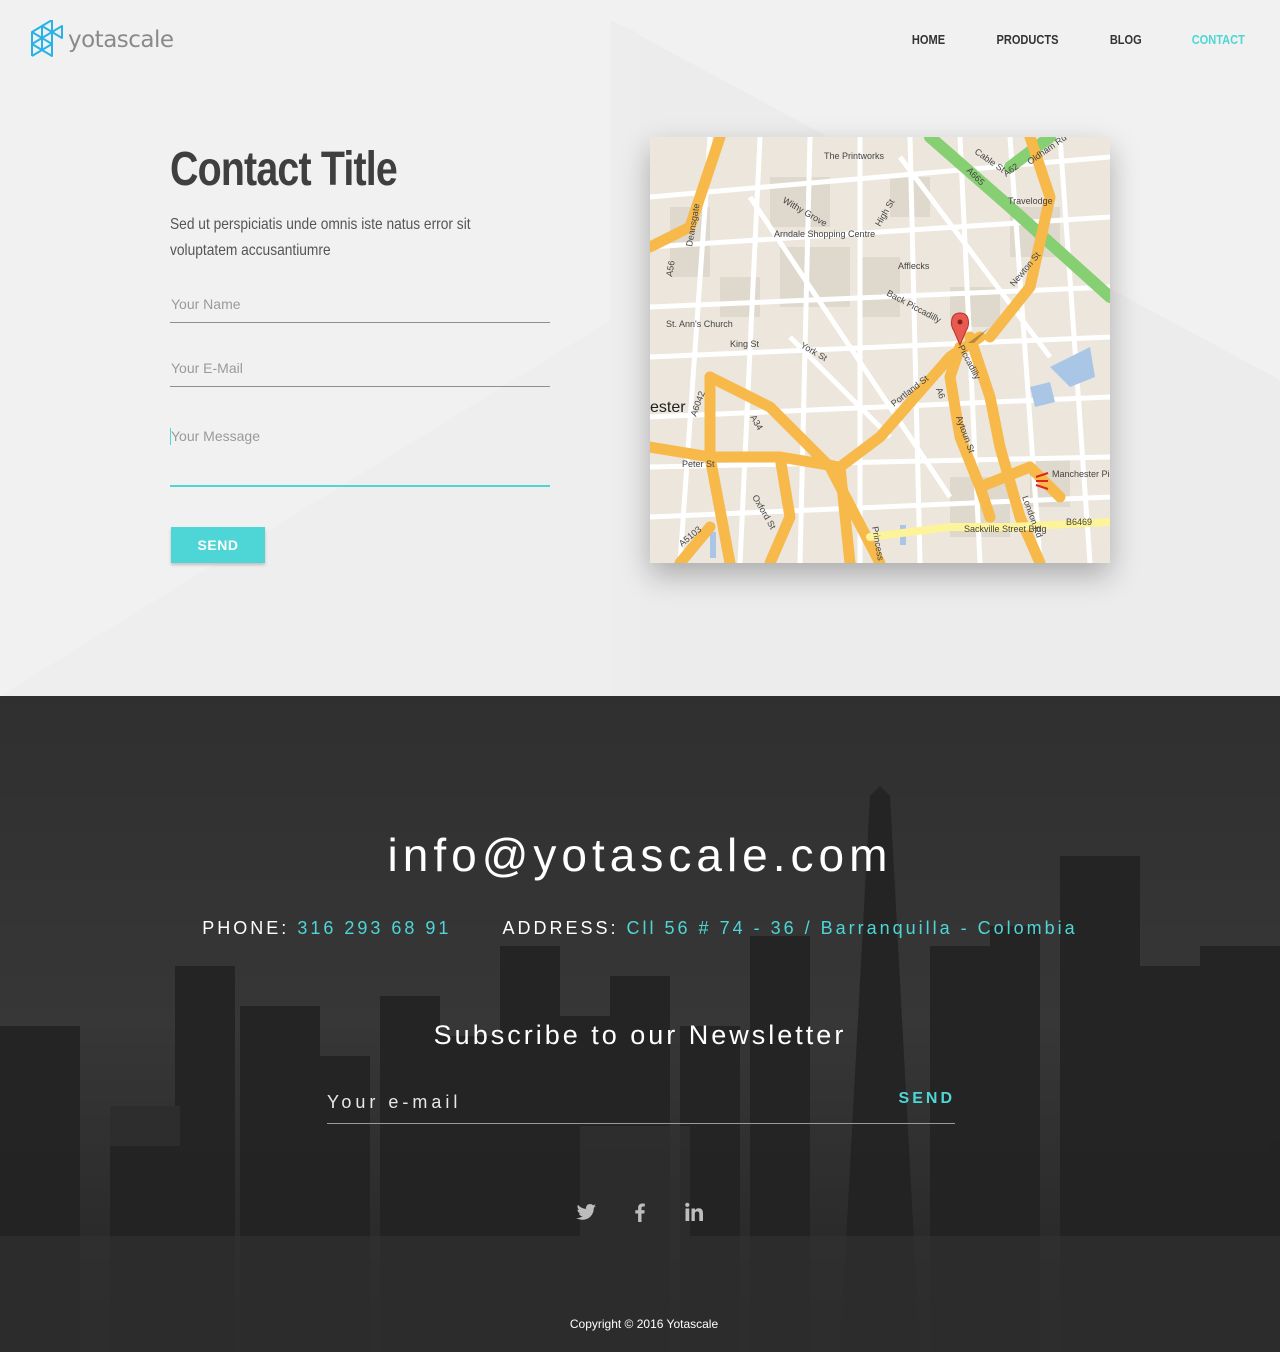  What do you see at coordinates (246, 928) in the screenshot?
I see `phone-label: PHONE:` at bounding box center [246, 928].